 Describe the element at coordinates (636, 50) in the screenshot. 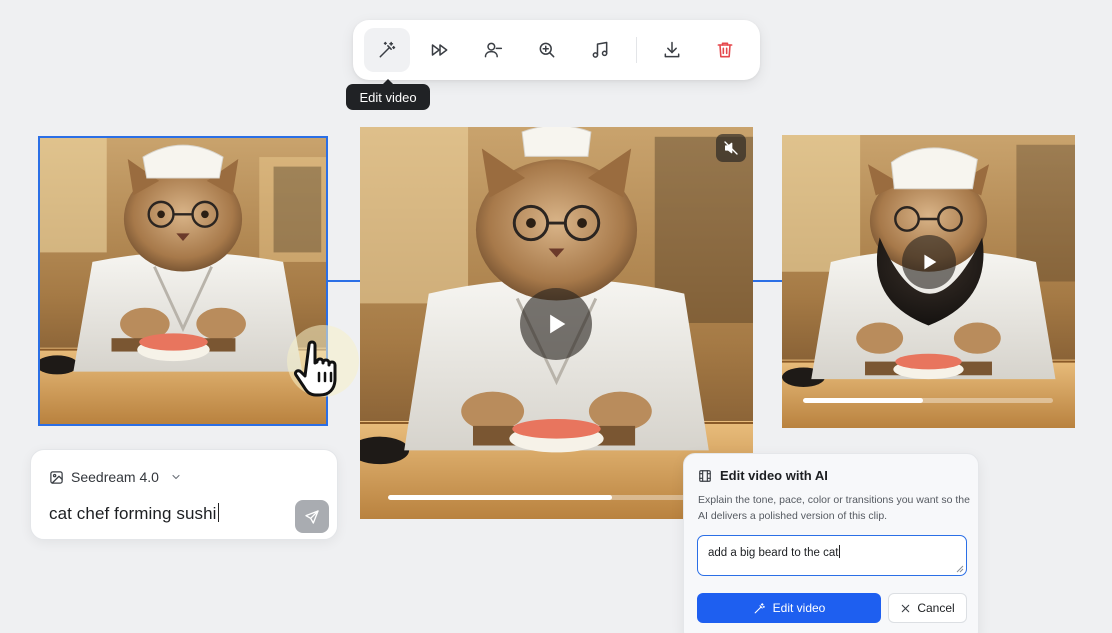

I see `toolbar-divider` at that location.